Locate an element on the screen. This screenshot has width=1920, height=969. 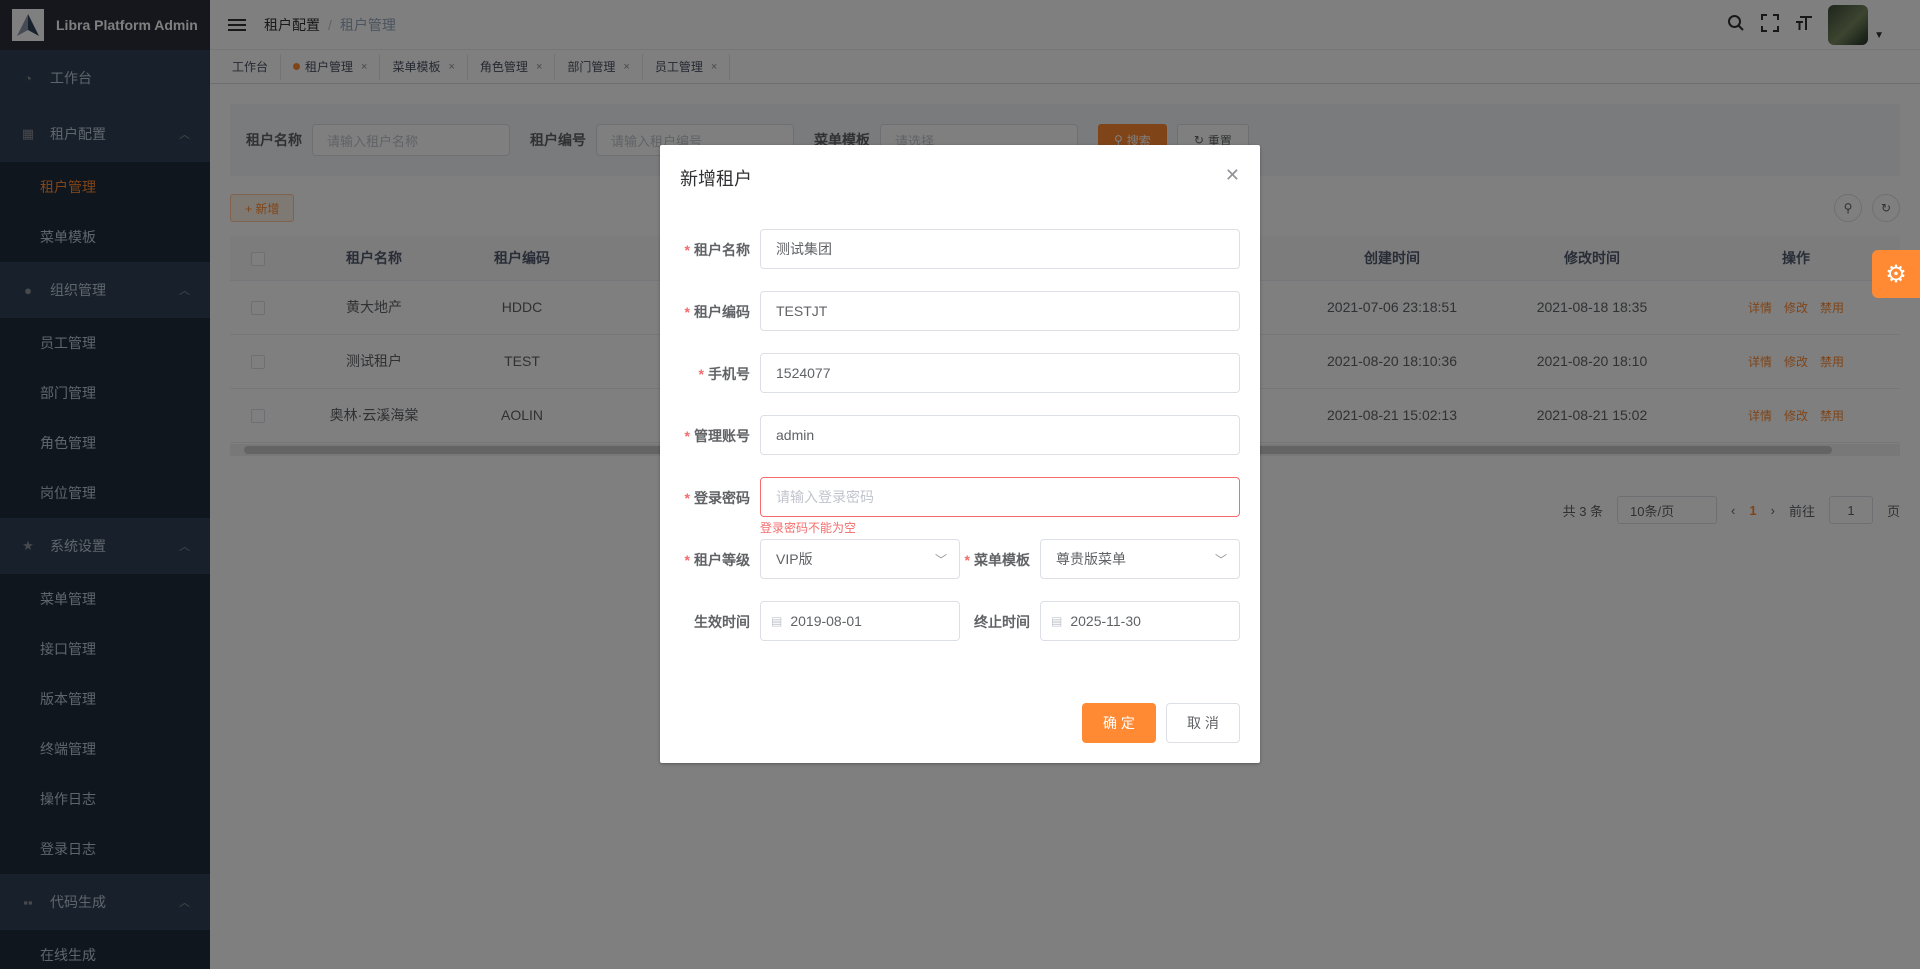
end-date-picker: ▤ 2025-11-30 is located at coordinates (1140, 621).